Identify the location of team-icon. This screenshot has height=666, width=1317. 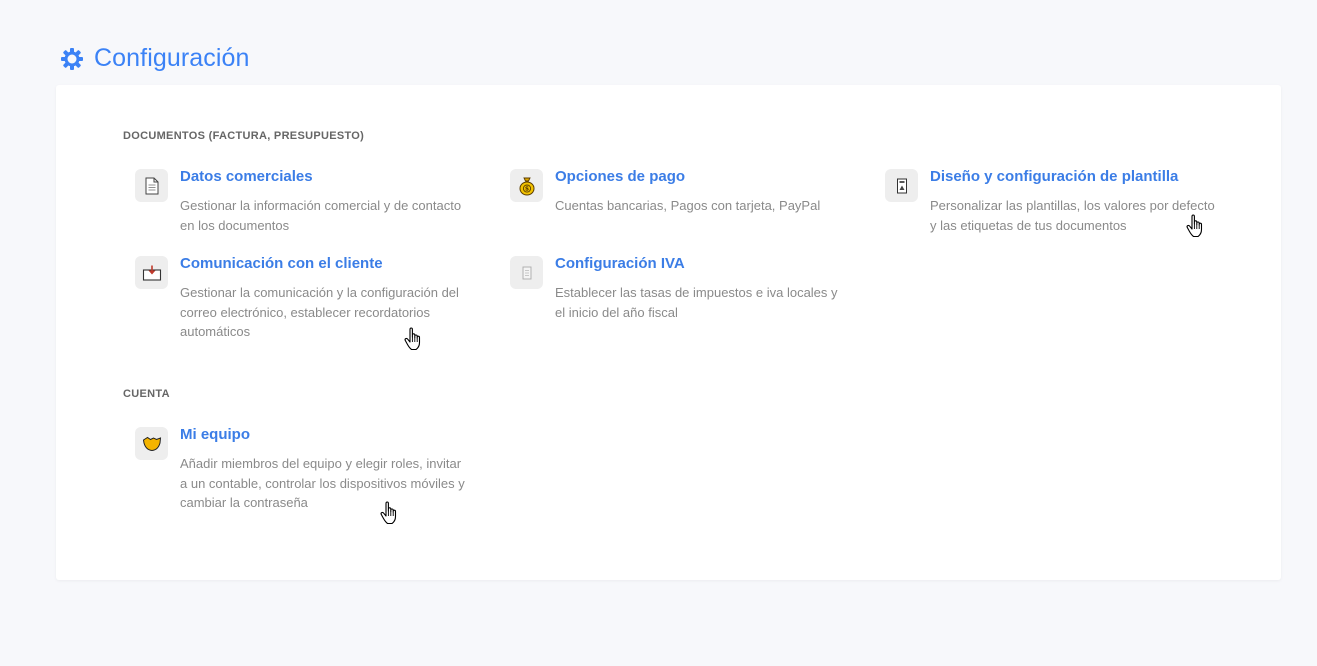
(151, 443).